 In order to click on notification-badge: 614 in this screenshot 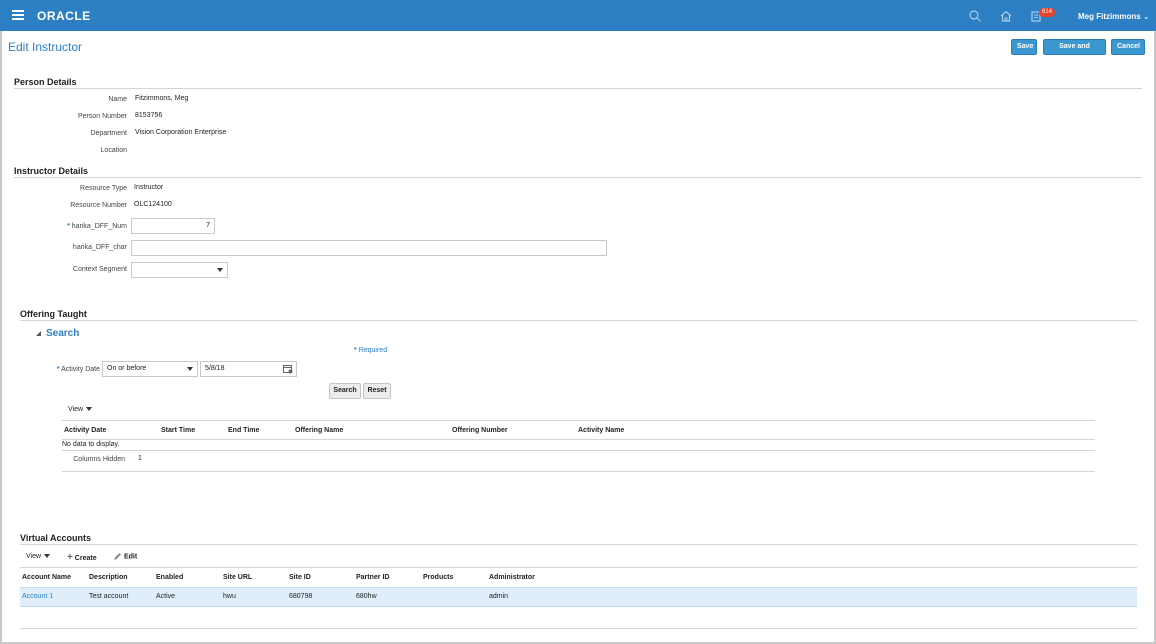, I will do `click(1047, 12)`.